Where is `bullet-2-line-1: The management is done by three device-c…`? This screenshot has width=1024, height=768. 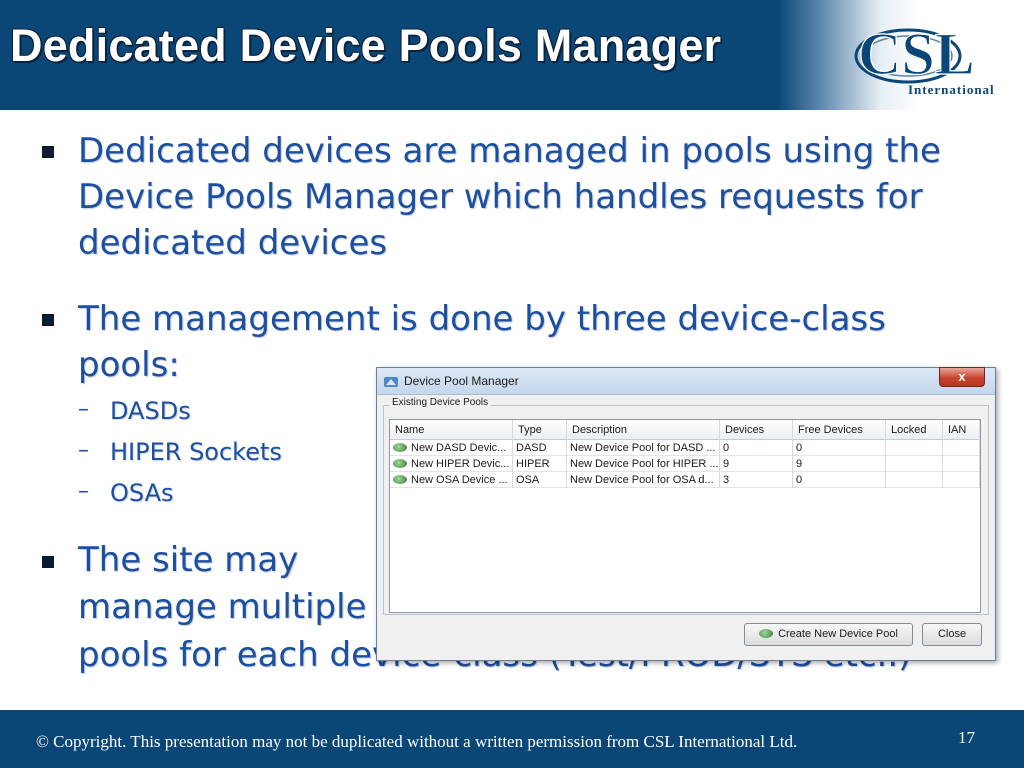
bullet-2-line-1: The management is done by three device-c… is located at coordinates (482, 319).